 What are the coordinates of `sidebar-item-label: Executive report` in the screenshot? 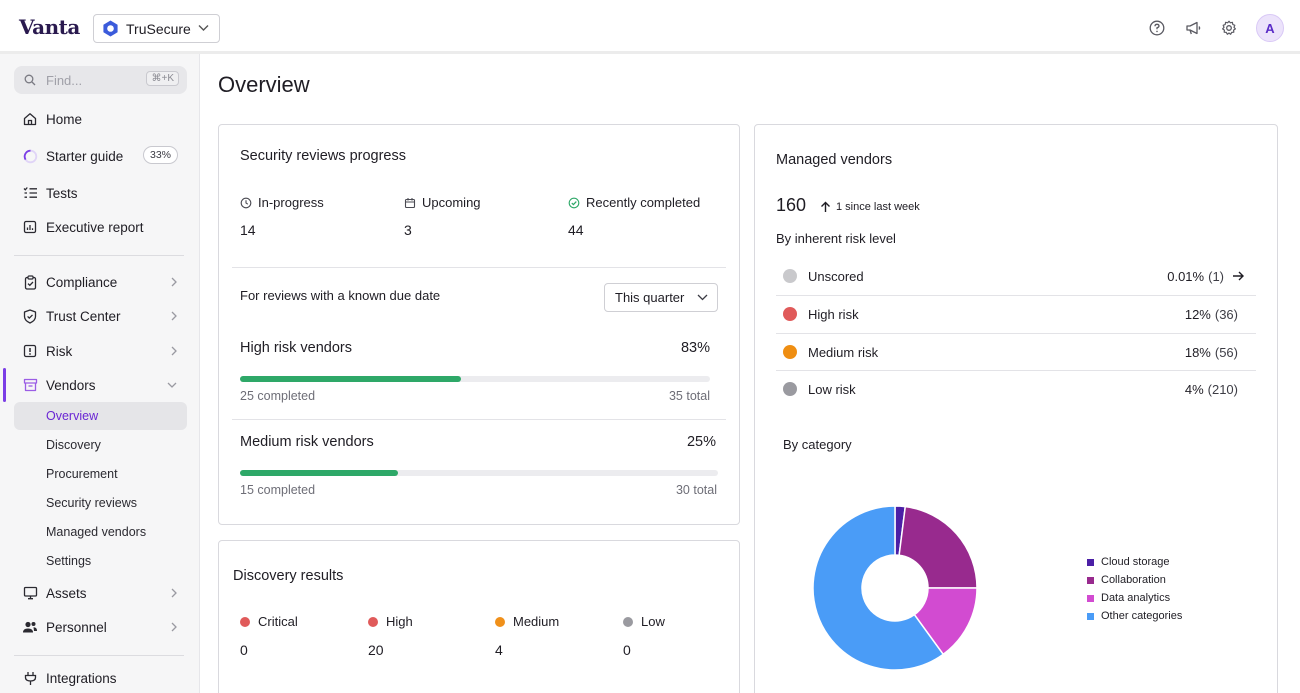 It's located at (95, 227).